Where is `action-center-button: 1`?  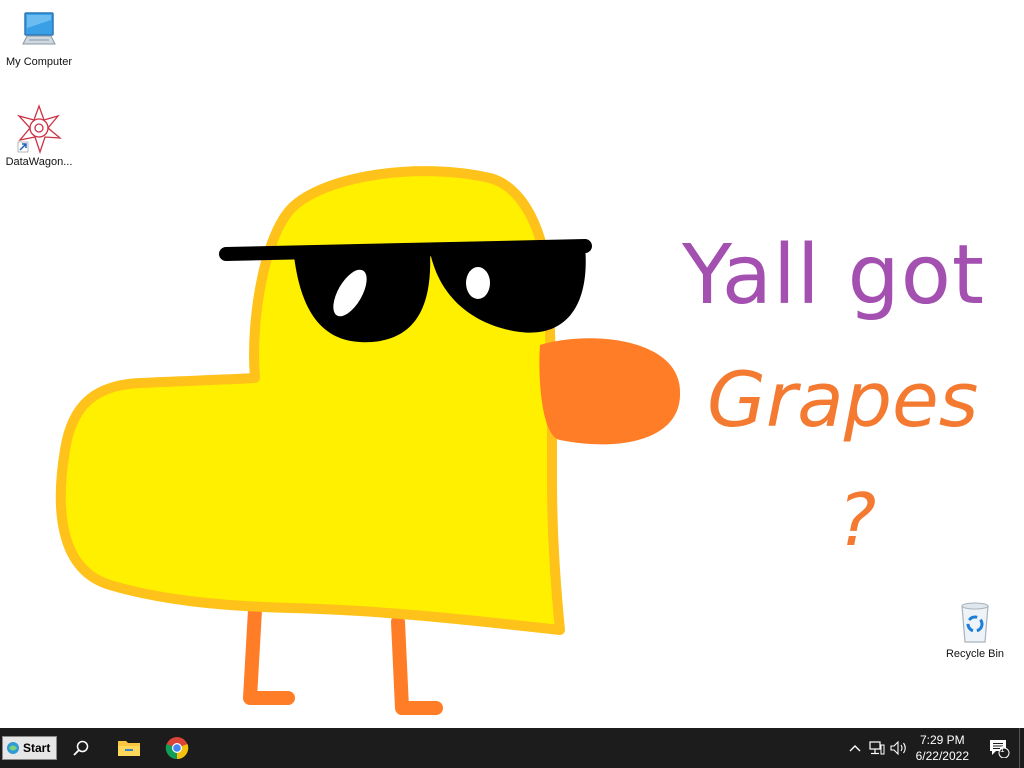
action-center-button: 1 is located at coordinates (999, 748).